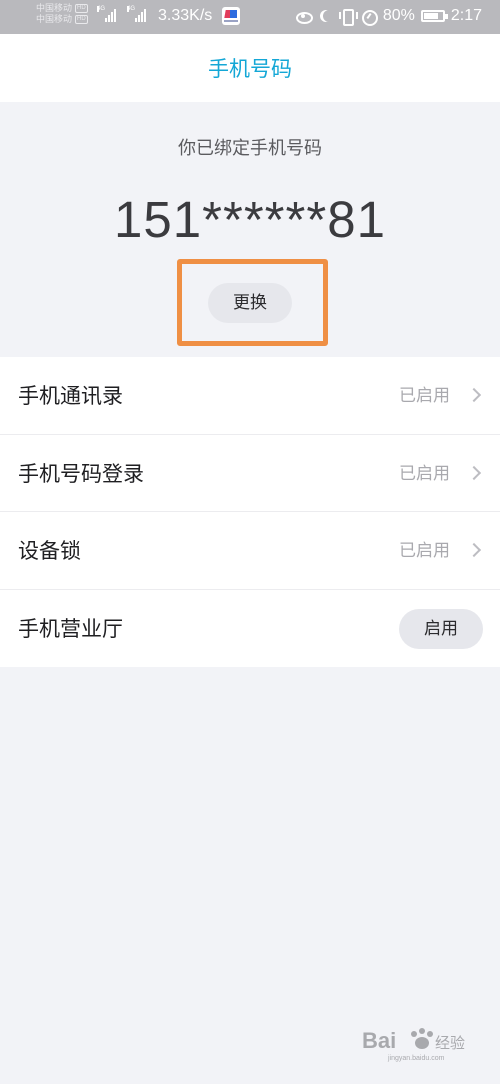  What do you see at coordinates (441, 628) in the screenshot?
I see `enable-button: 启用` at bounding box center [441, 628].